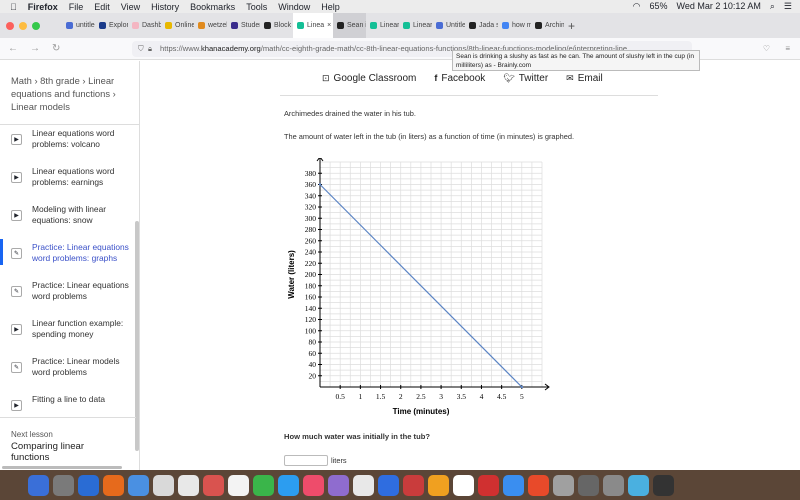 This screenshot has height=500, width=800. I want to click on pocket-icon: ♡, so click(766, 48).